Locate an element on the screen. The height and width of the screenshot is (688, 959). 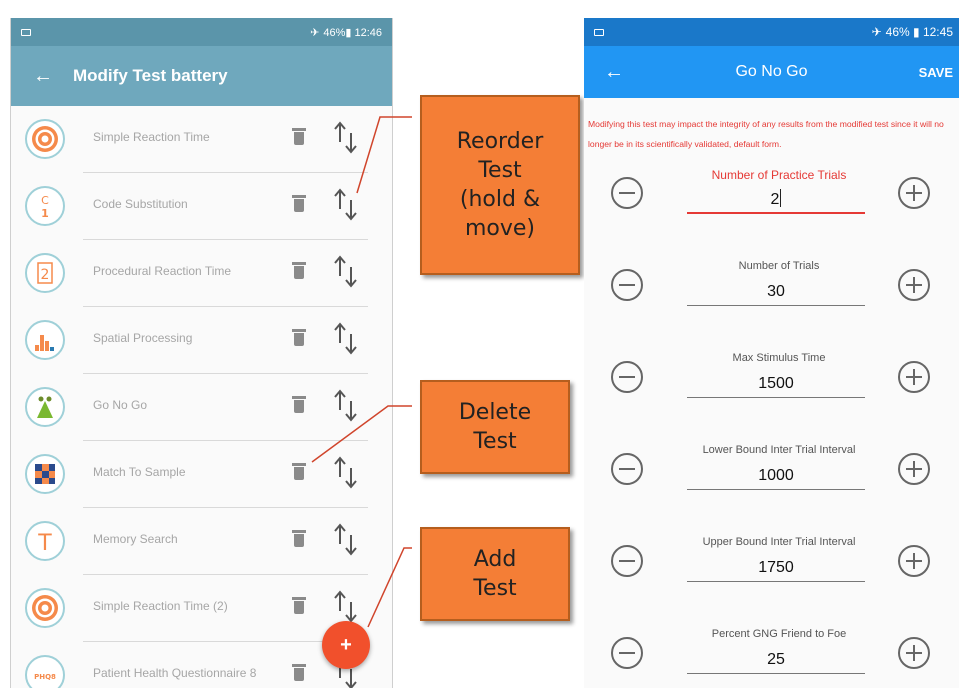
gallery-icon is located at coordinates (599, 32).